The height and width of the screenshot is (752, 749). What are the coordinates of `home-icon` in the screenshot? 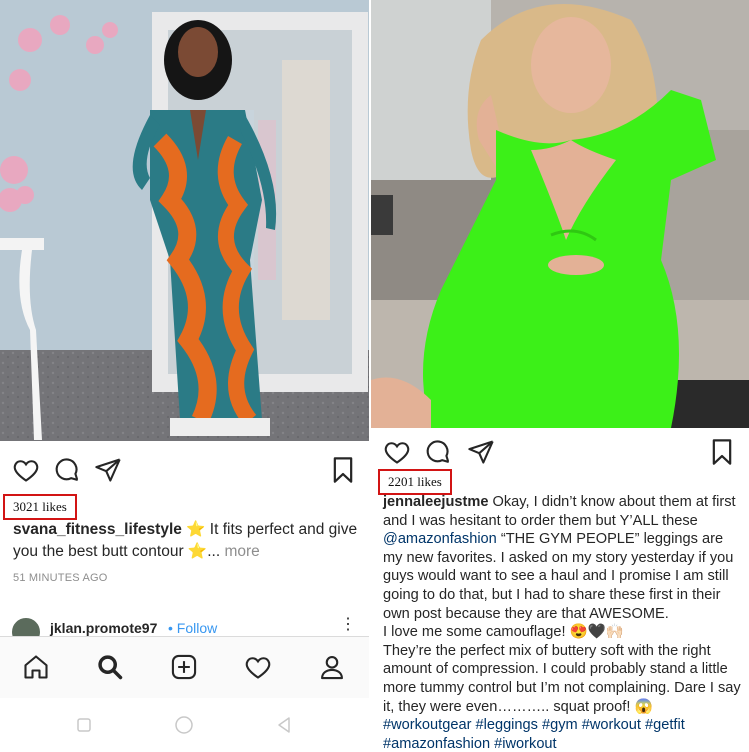 It's located at (36, 667).